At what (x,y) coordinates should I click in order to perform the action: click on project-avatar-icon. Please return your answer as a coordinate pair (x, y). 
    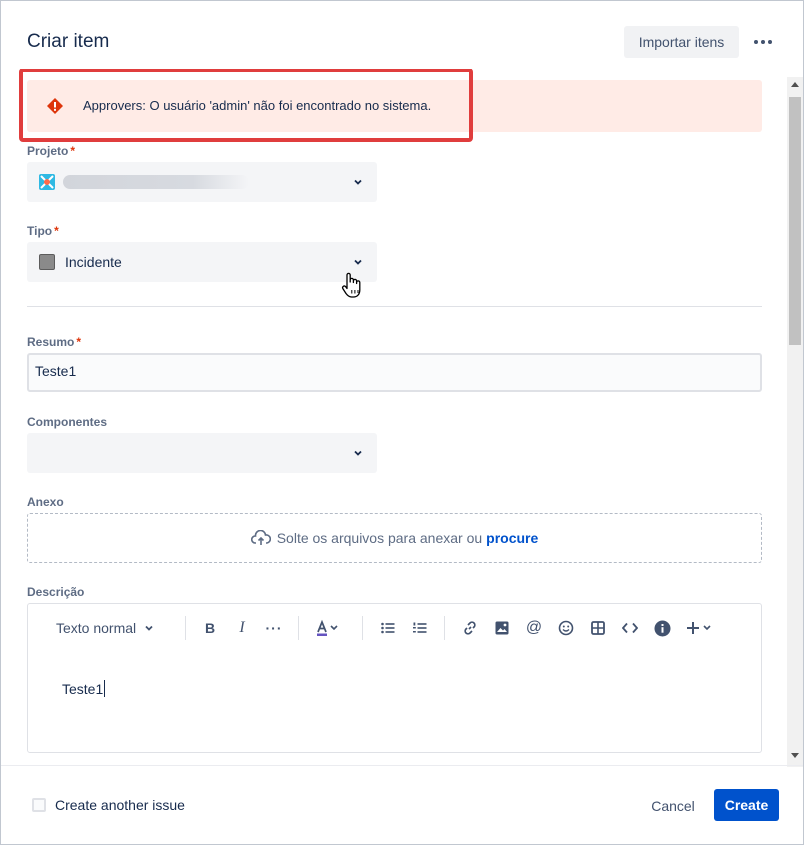
    Looking at the image, I should click on (47, 182).